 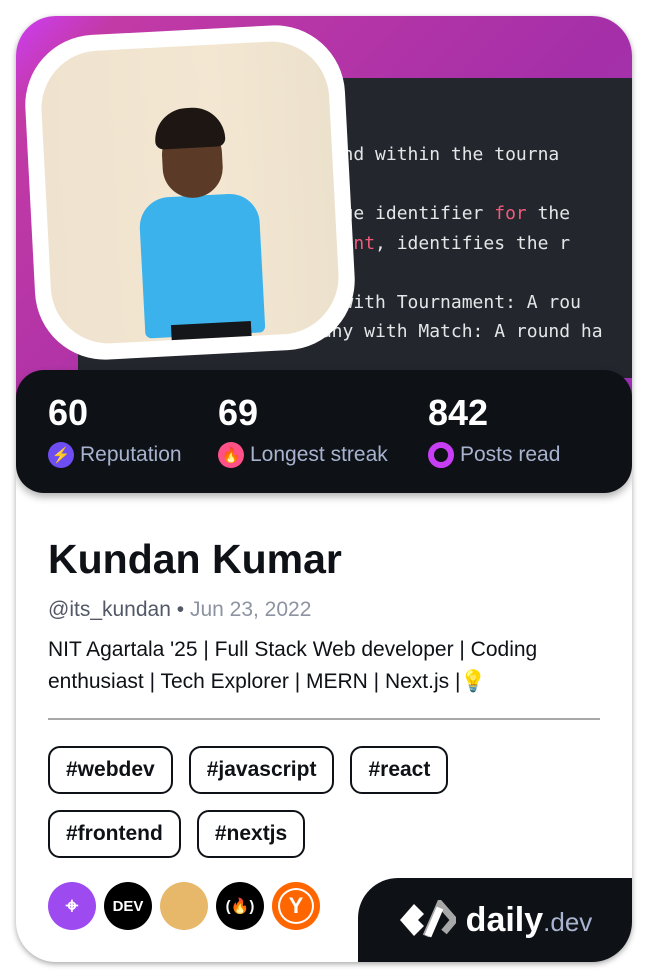 What do you see at coordinates (240, 906) in the screenshot?
I see `freecodecamp-source-icon: (🔥)` at bounding box center [240, 906].